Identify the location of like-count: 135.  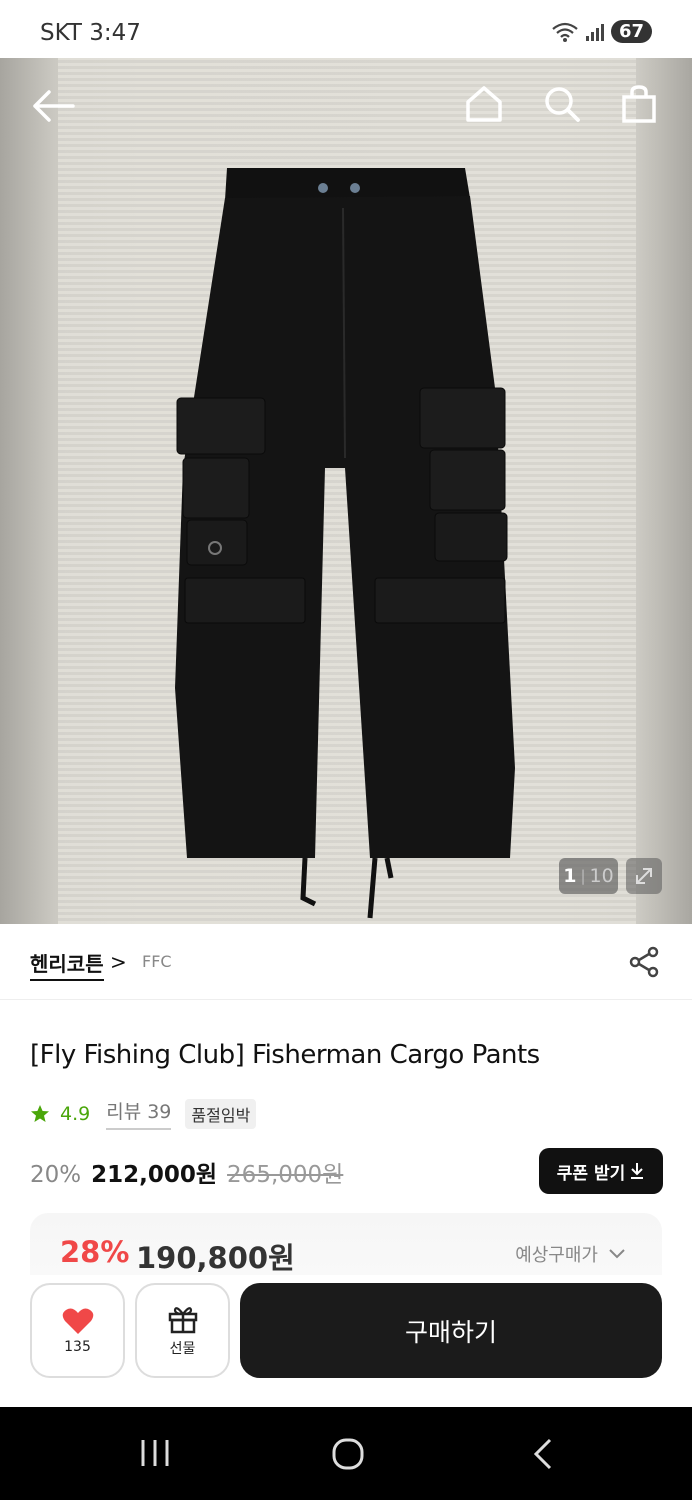
(77, 1346).